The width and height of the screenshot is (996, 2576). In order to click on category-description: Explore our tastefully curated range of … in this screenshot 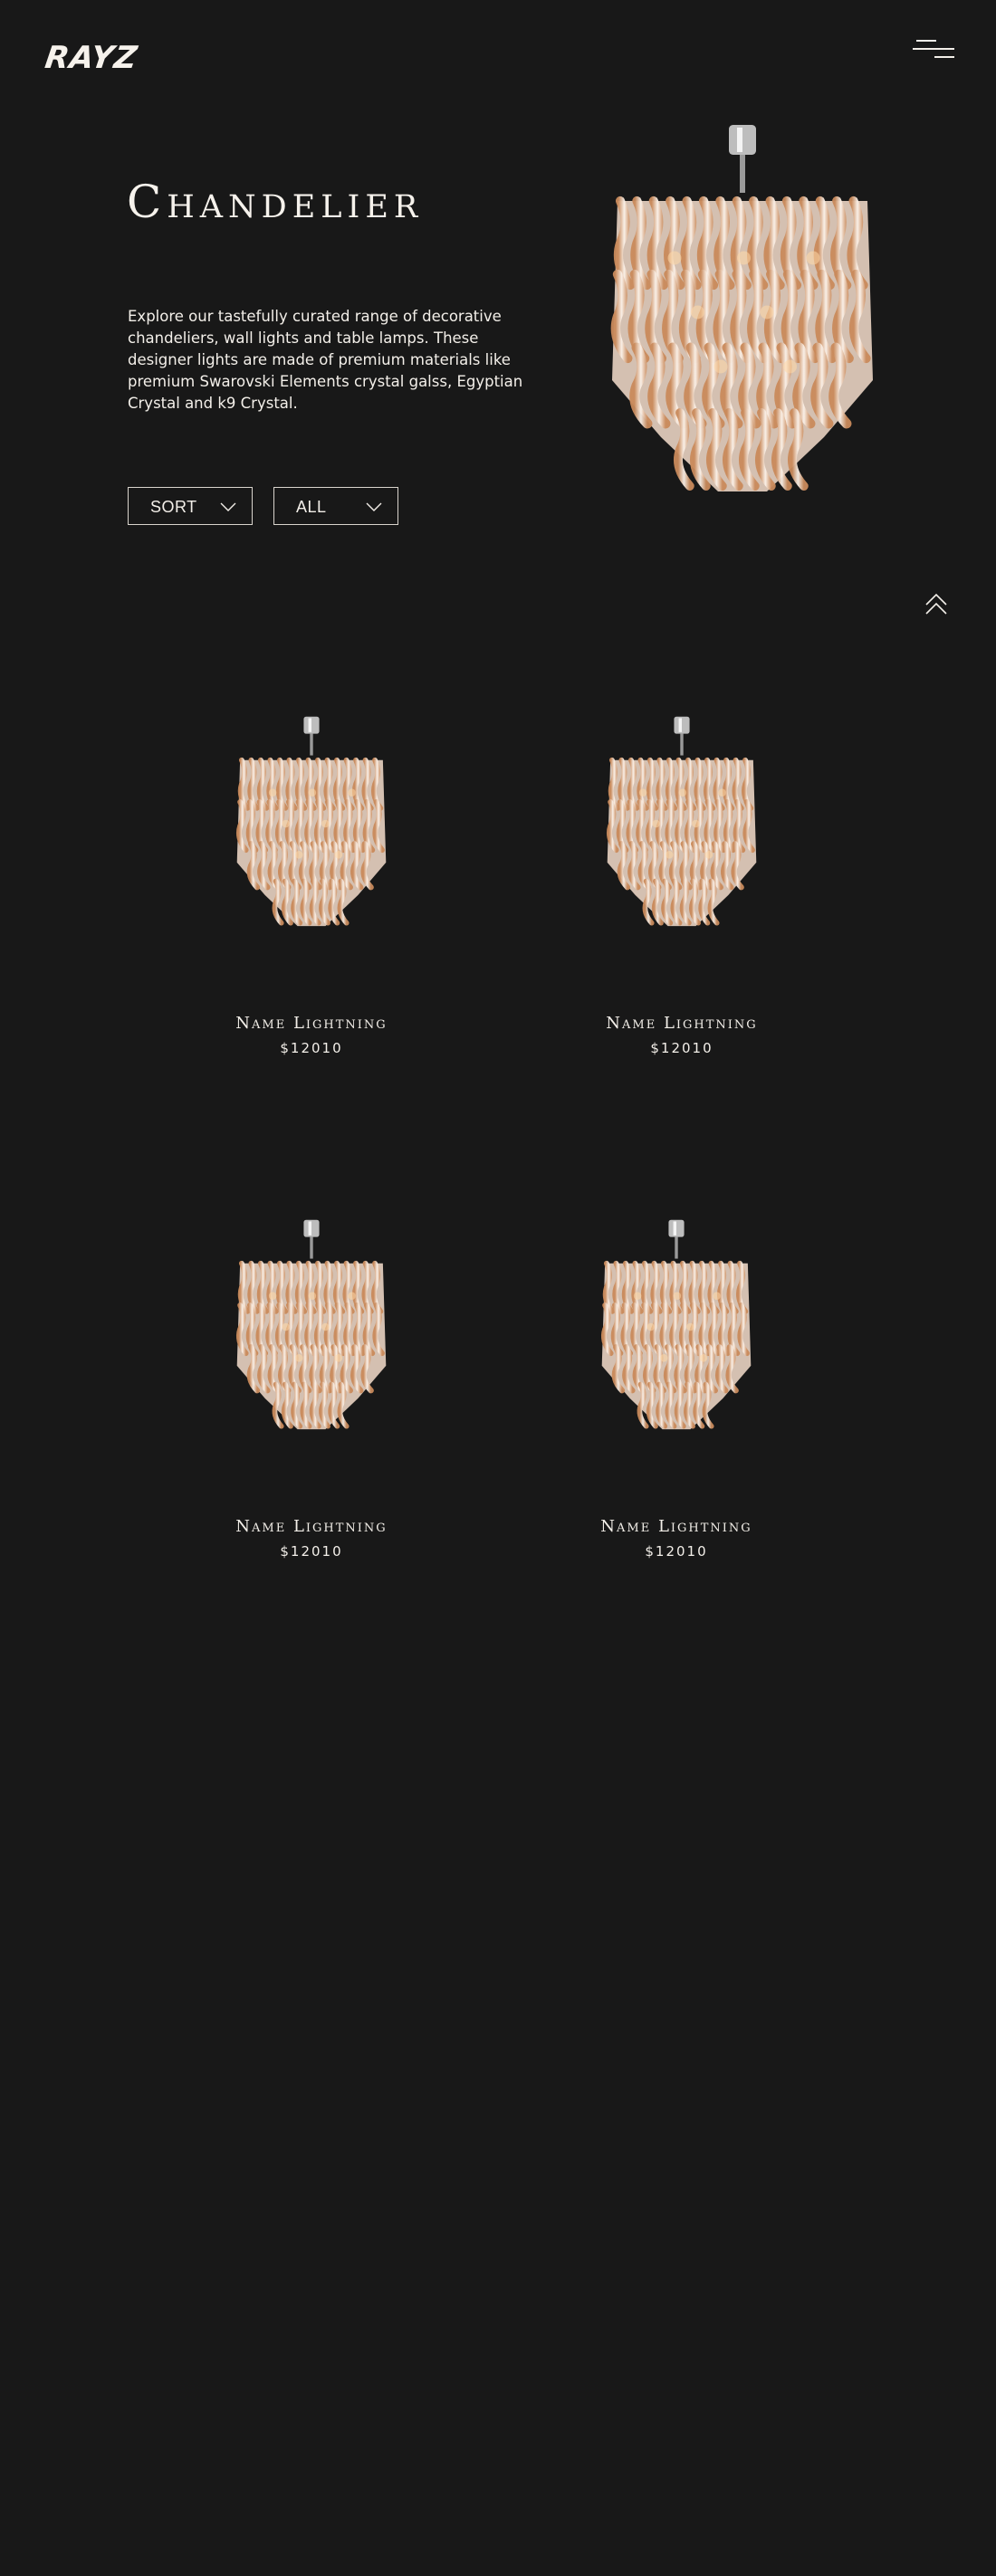, I will do `click(325, 360)`.